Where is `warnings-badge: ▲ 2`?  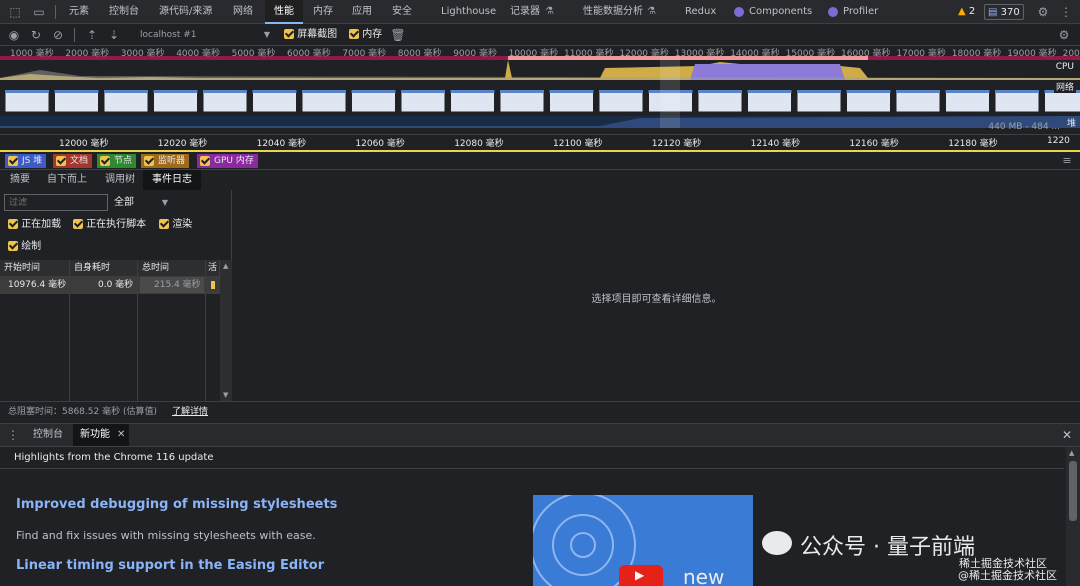
warnings-badge: ▲ 2 is located at coordinates (966, 12).